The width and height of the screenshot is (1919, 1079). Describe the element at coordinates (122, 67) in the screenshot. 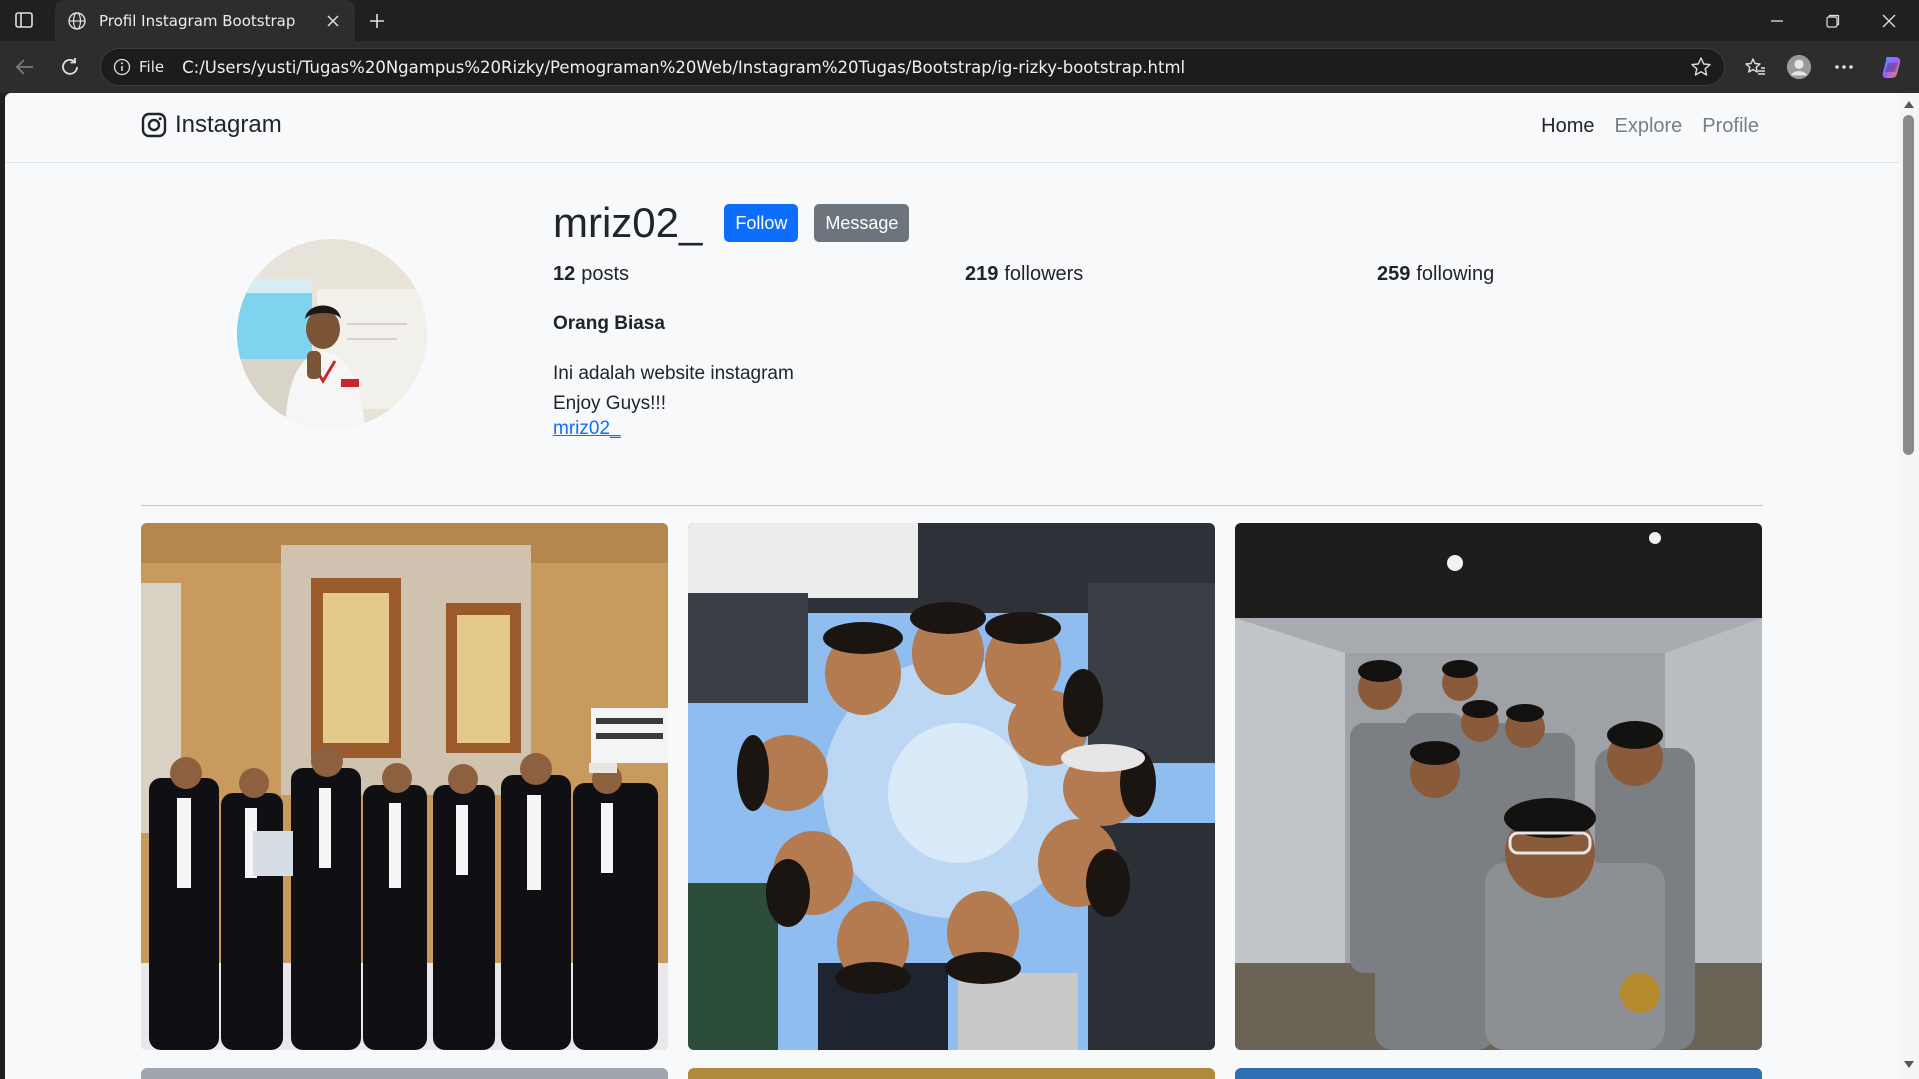

I see `info-icon` at that location.